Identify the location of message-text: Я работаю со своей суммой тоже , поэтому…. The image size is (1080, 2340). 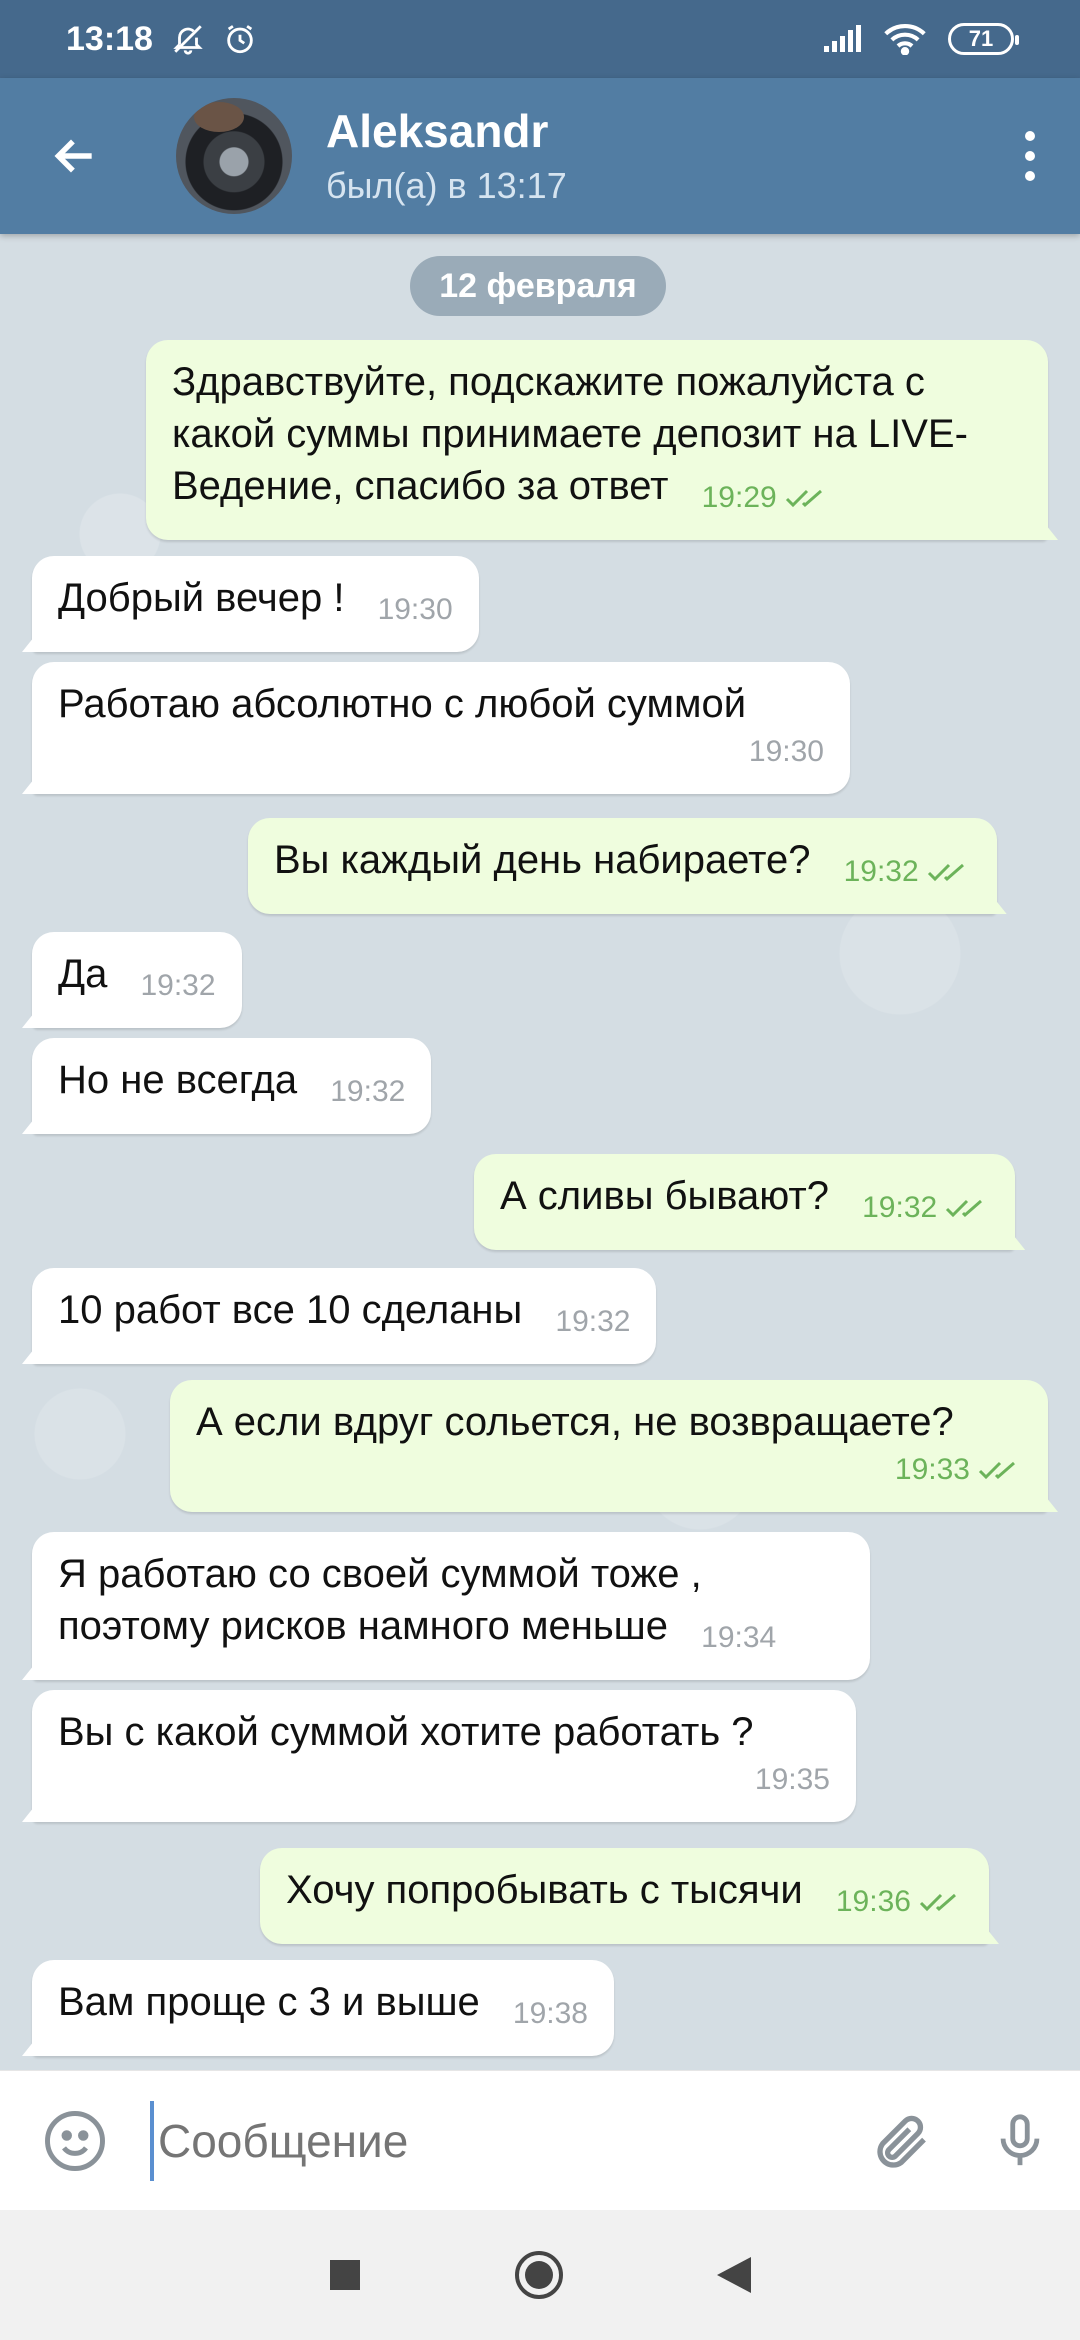
(380, 1600).